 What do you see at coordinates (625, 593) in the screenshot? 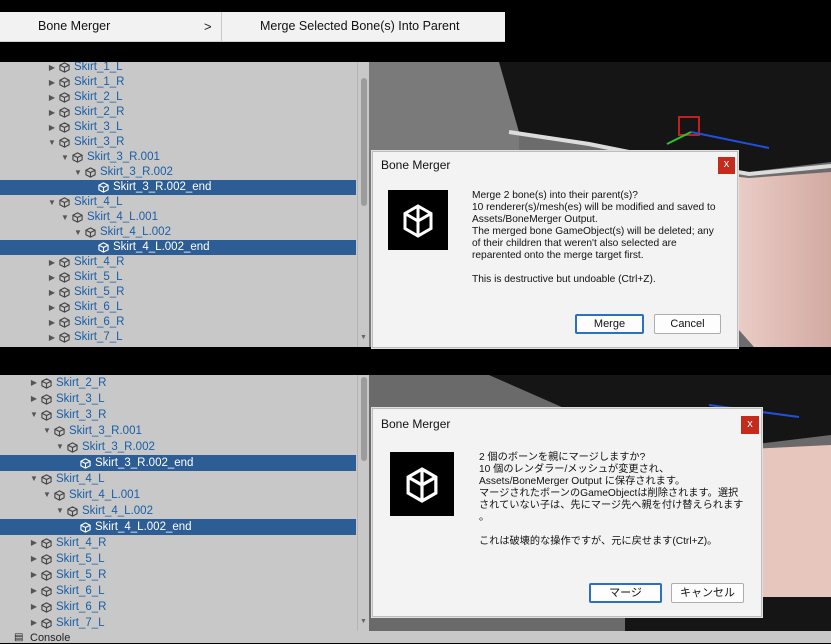
I see `merge-button-ja: マージ` at bounding box center [625, 593].